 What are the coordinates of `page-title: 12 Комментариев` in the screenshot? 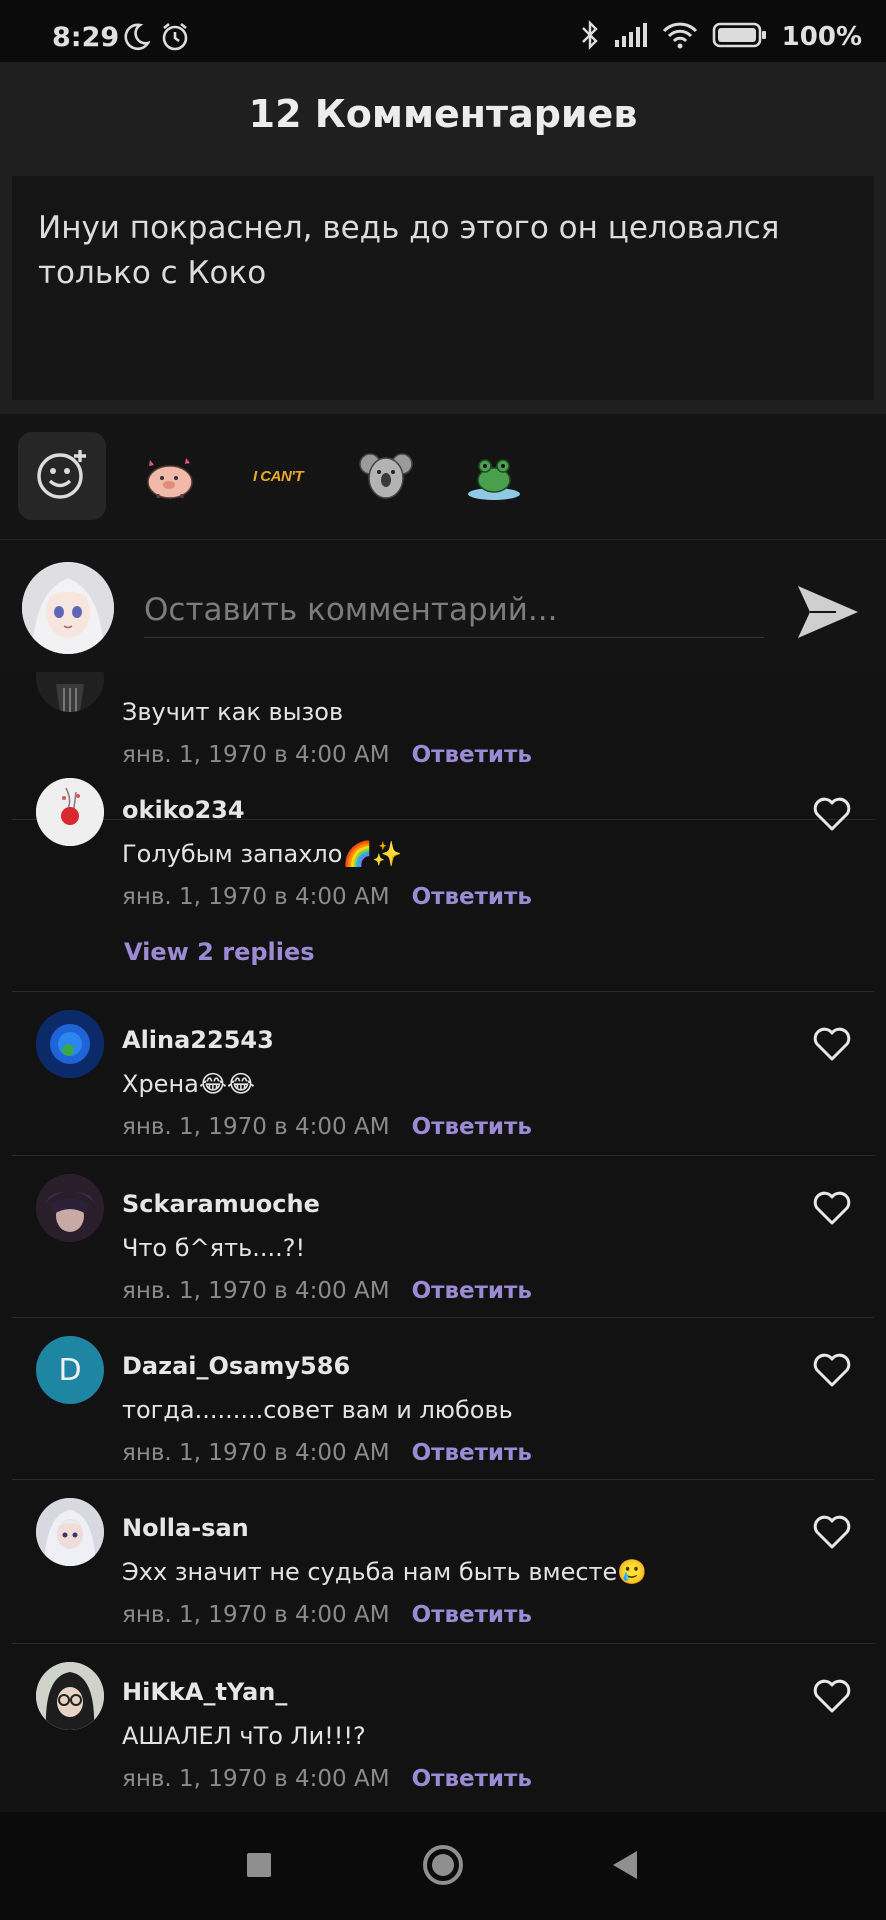 It's located at (443, 114).